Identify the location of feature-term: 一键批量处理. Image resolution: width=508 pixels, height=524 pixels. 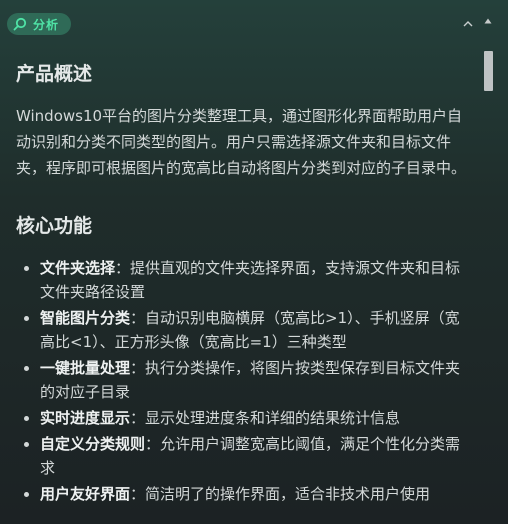
(85, 368).